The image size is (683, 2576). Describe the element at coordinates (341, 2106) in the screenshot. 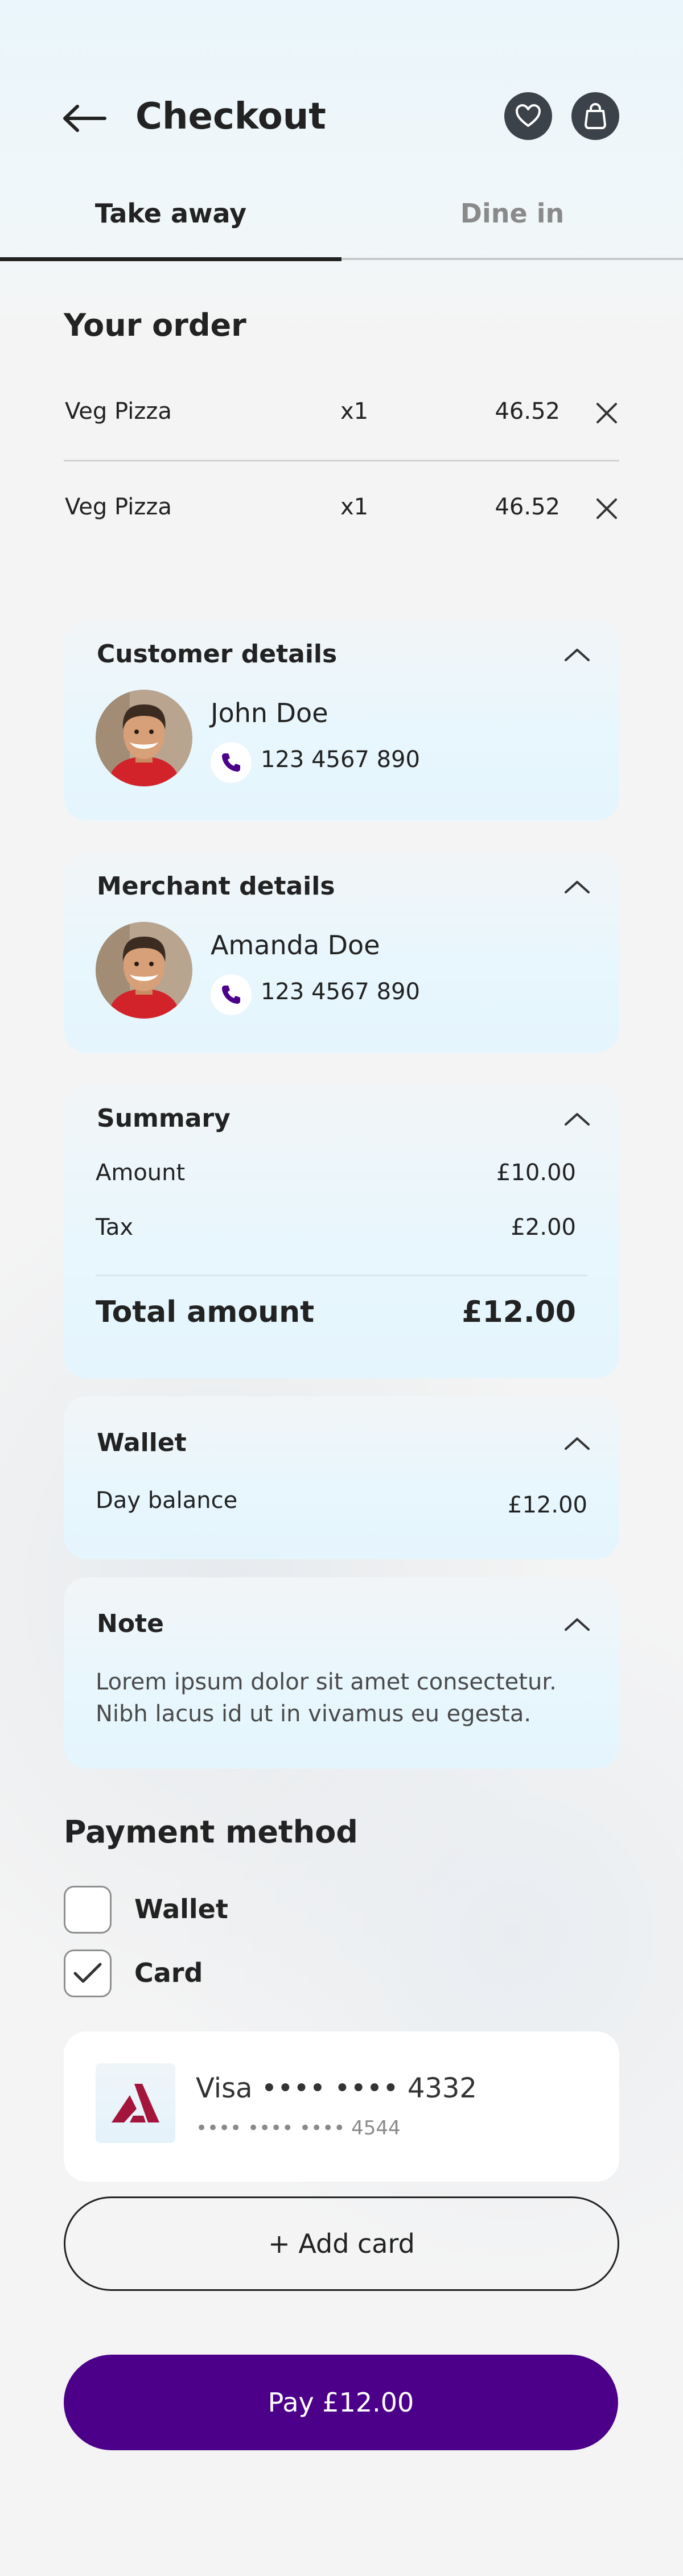

I see `saved-card: Visa •••• •••• 4332 •••• •••• •••• 4544` at that location.